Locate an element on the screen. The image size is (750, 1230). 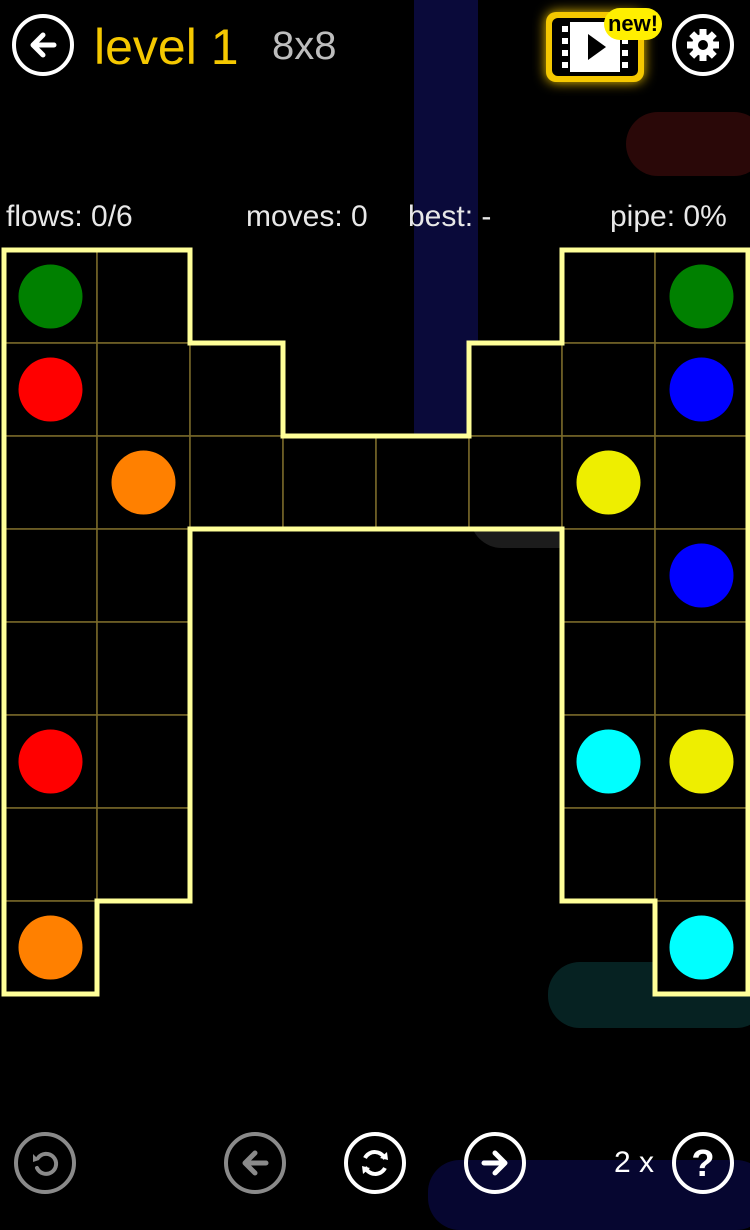
restart-button is located at coordinates (375, 1163).